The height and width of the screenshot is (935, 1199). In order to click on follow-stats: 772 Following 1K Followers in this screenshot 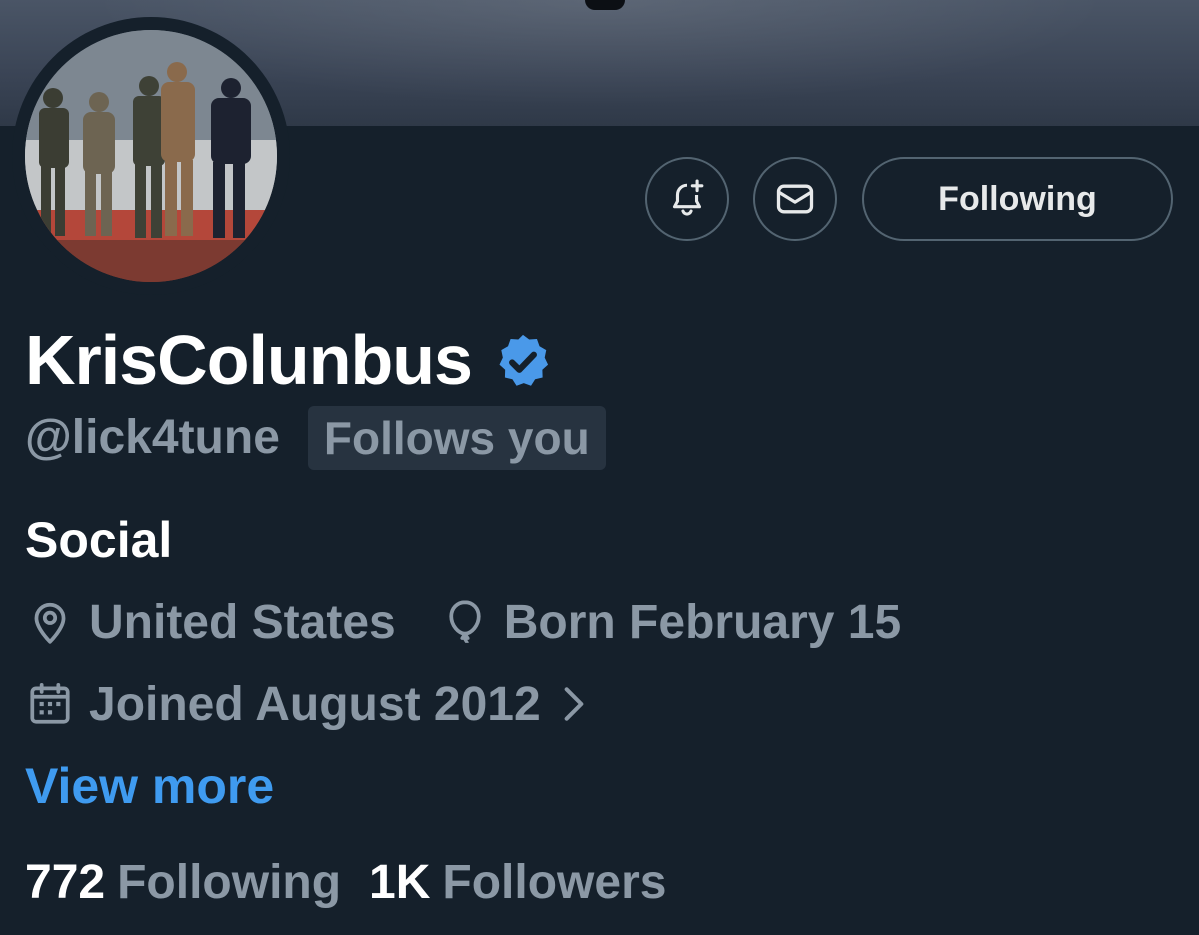, I will do `click(345, 882)`.